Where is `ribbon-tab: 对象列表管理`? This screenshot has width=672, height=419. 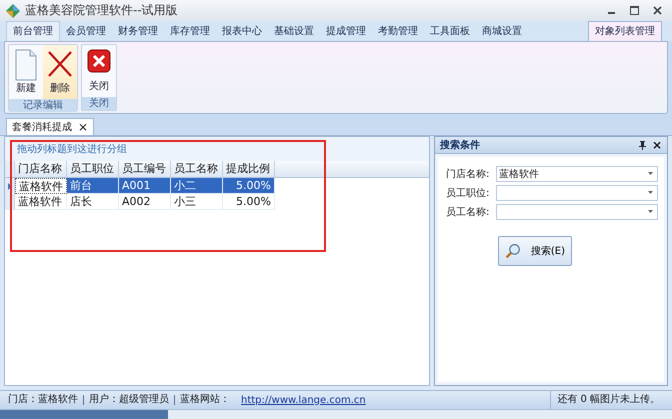
ribbon-tab: 对象列表管理 is located at coordinates (625, 31).